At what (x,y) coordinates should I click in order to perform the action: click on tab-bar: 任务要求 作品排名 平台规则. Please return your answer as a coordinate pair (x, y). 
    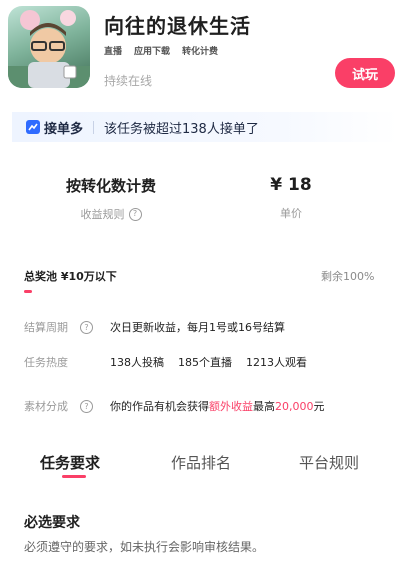
    Looking at the image, I should click on (199, 466).